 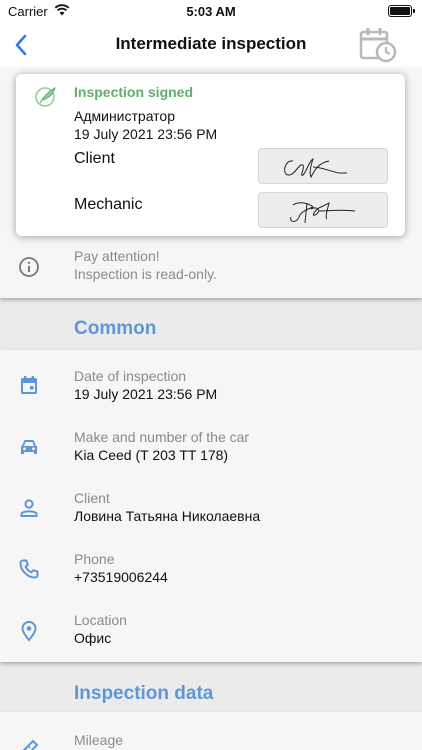 What do you see at coordinates (94, 559) in the screenshot?
I see `phone-label: Phone` at bounding box center [94, 559].